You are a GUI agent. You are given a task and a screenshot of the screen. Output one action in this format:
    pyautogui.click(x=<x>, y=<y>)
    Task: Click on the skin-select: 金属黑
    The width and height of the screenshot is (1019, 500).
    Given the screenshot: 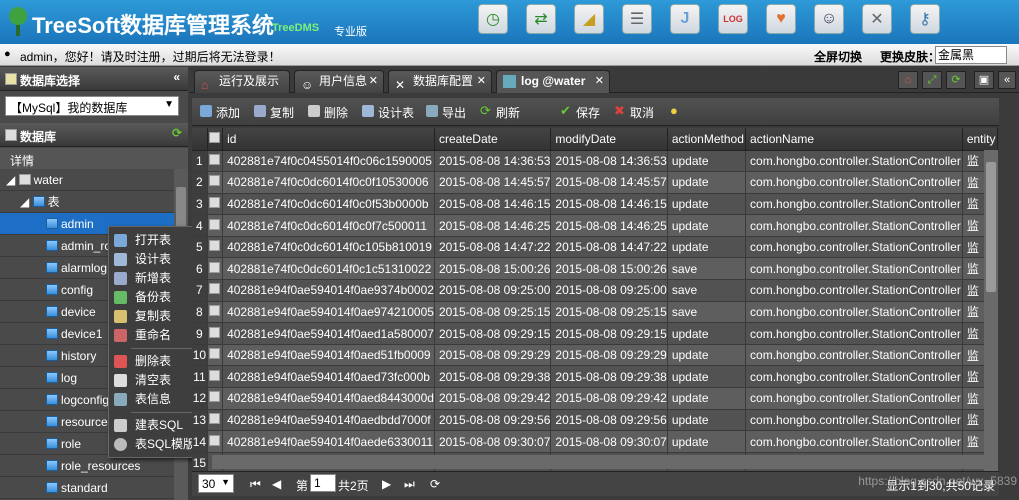 What is the action you would take?
    pyautogui.click(x=971, y=55)
    